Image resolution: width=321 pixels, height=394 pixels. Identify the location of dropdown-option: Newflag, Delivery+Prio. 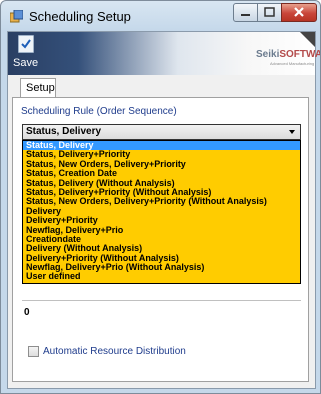
(161, 230).